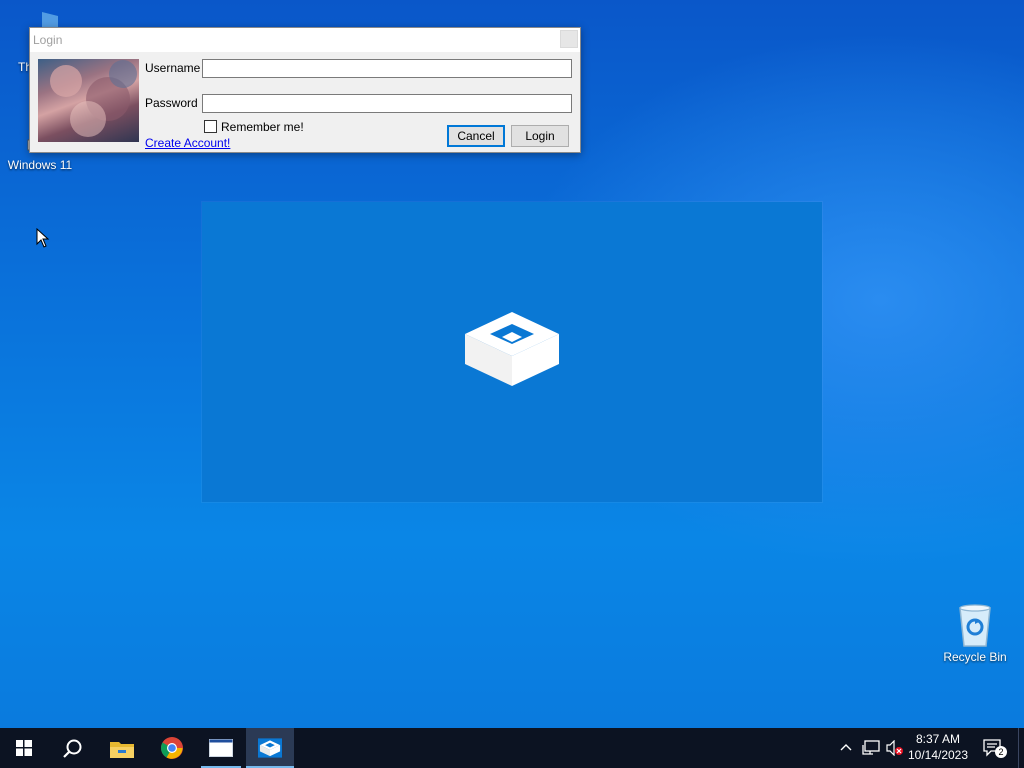  What do you see at coordinates (512, 349) in the screenshot?
I see `sandbox-logo-icon` at bounding box center [512, 349].